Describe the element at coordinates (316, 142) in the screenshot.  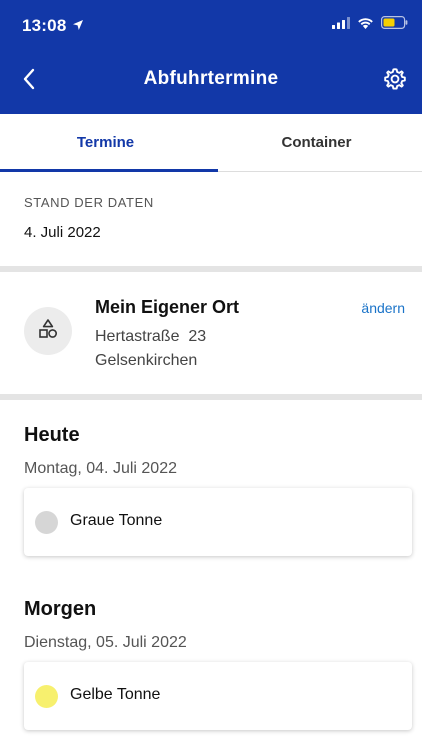
I see `tab-container: Container` at that location.